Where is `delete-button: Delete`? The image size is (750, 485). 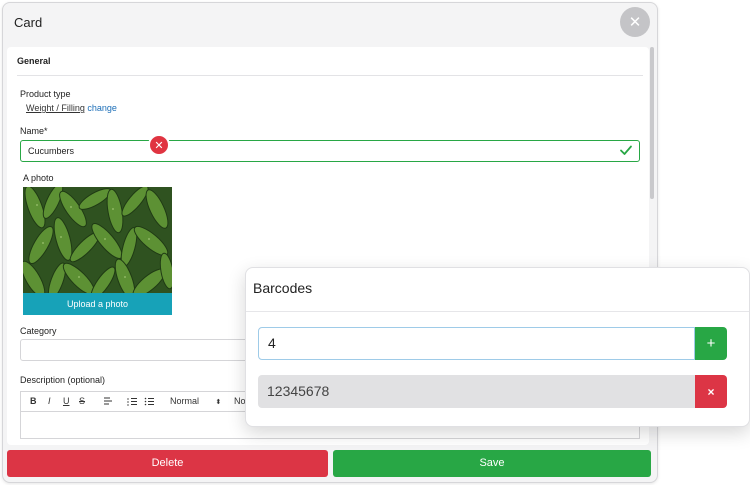
delete-button: Delete is located at coordinates (167, 463).